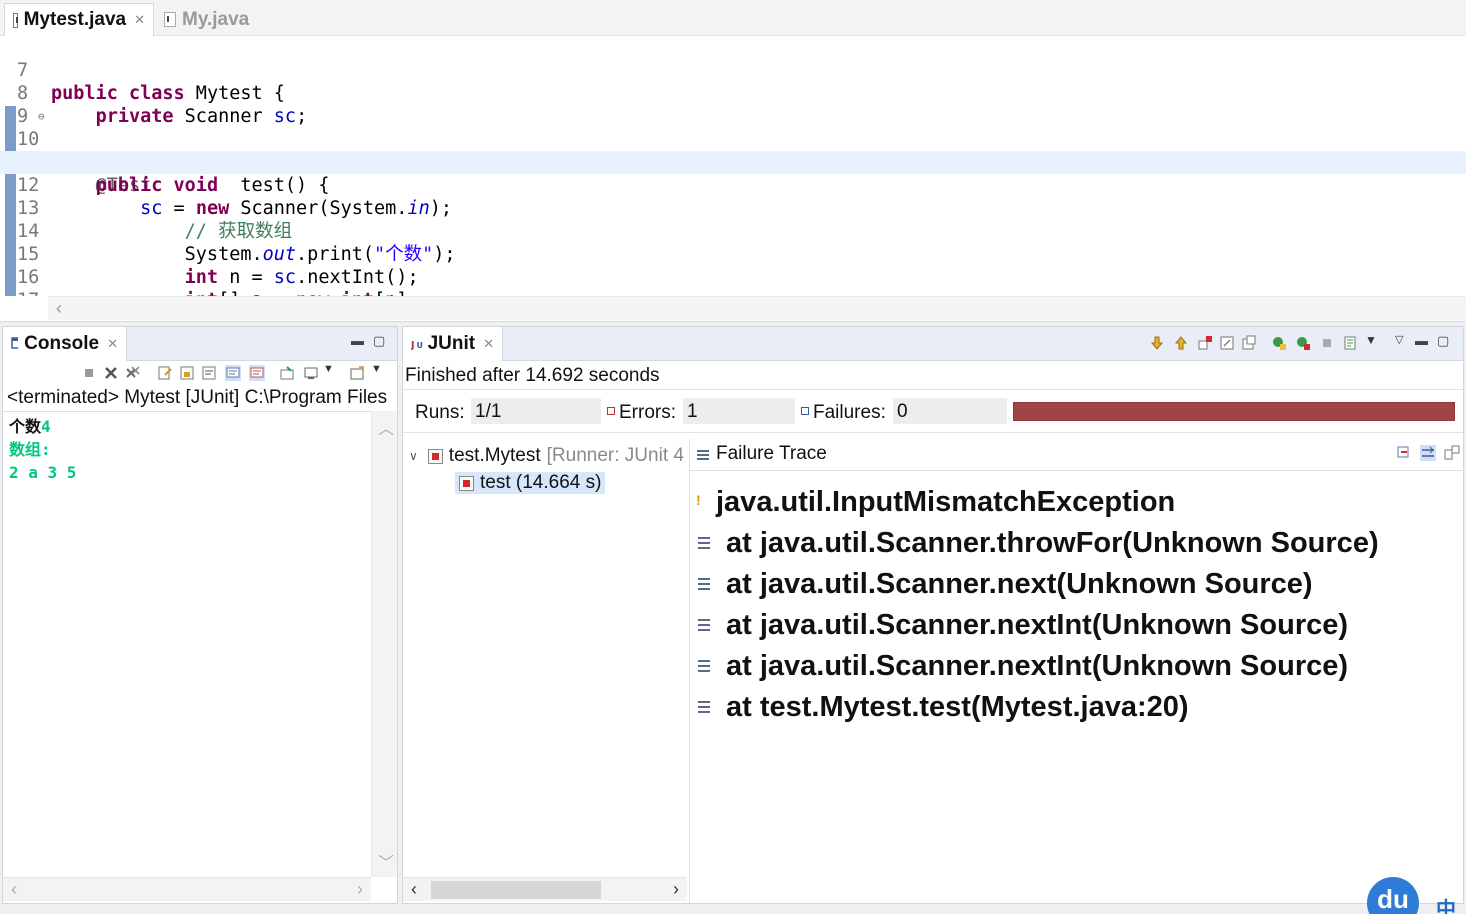 This screenshot has width=1466, height=914. Describe the element at coordinates (42, 473) in the screenshot. I see `output-line: 2 a 3 5` at that location.